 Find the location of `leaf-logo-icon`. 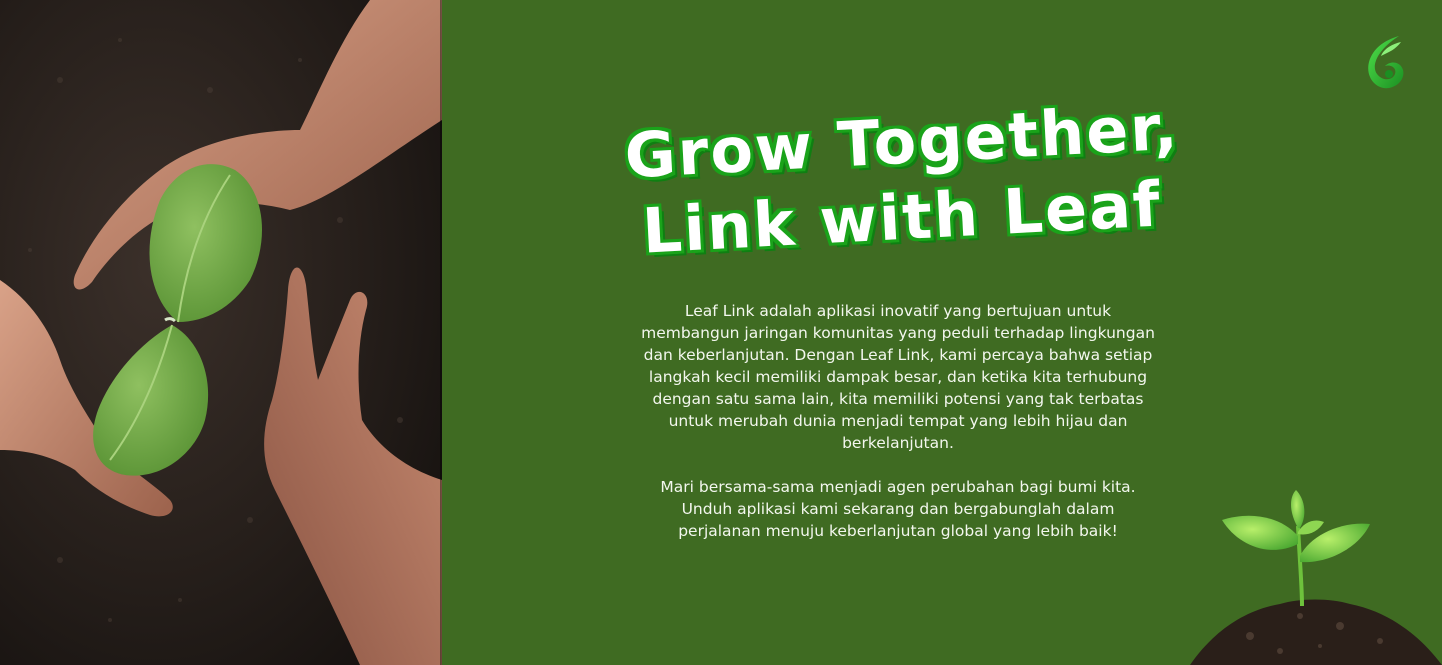

leaf-logo-icon is located at coordinates (1385, 63).